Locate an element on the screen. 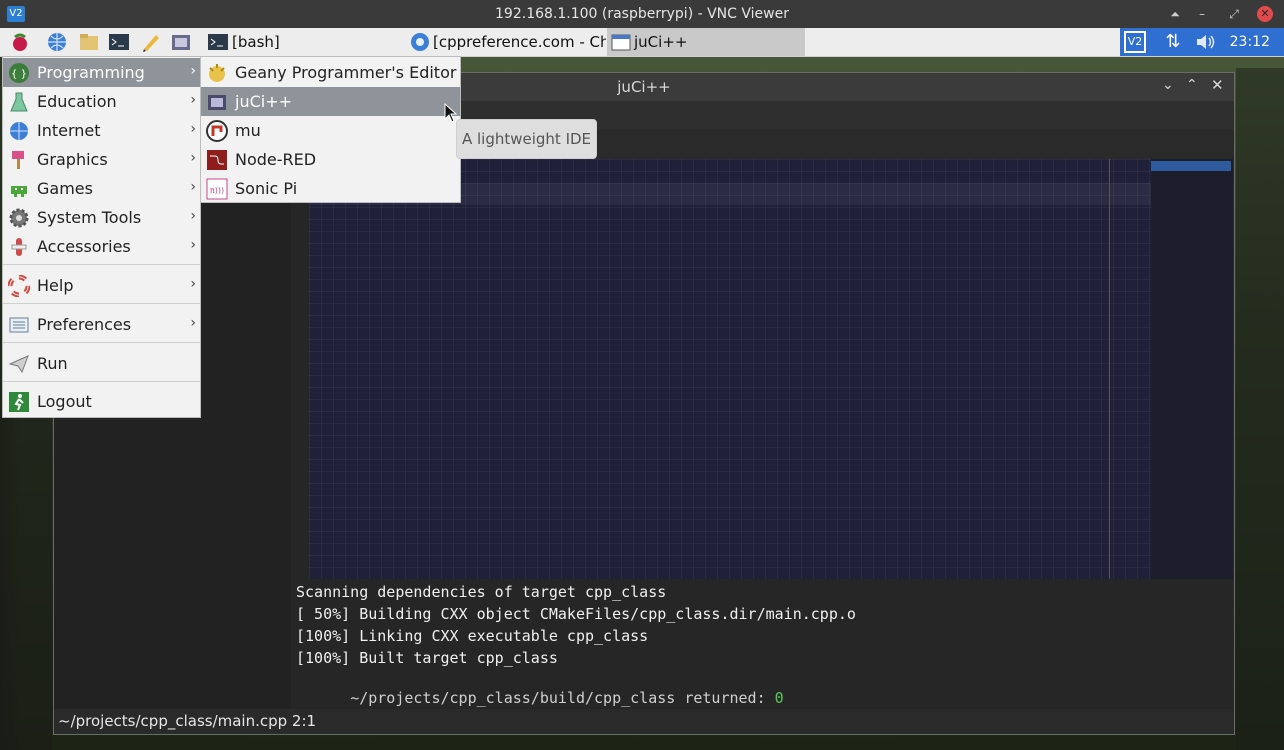  menu-item-help: Help › is located at coordinates (101, 285).